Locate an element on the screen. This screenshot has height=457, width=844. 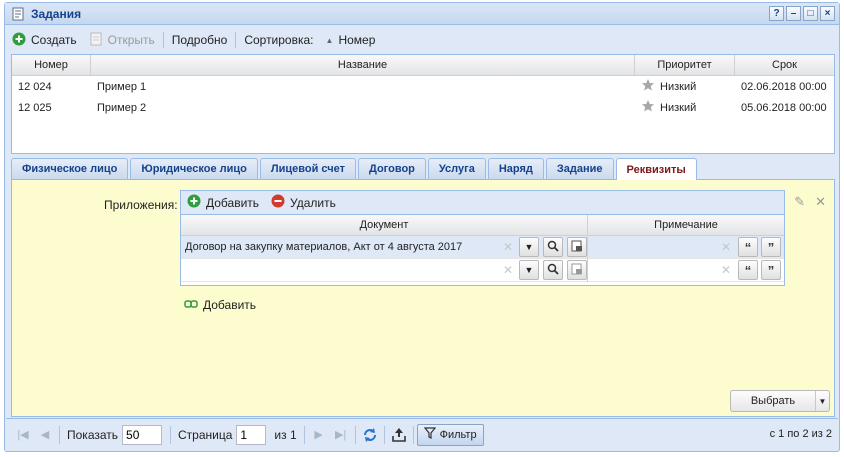
notepad-icon is located at coordinates (18, 14).